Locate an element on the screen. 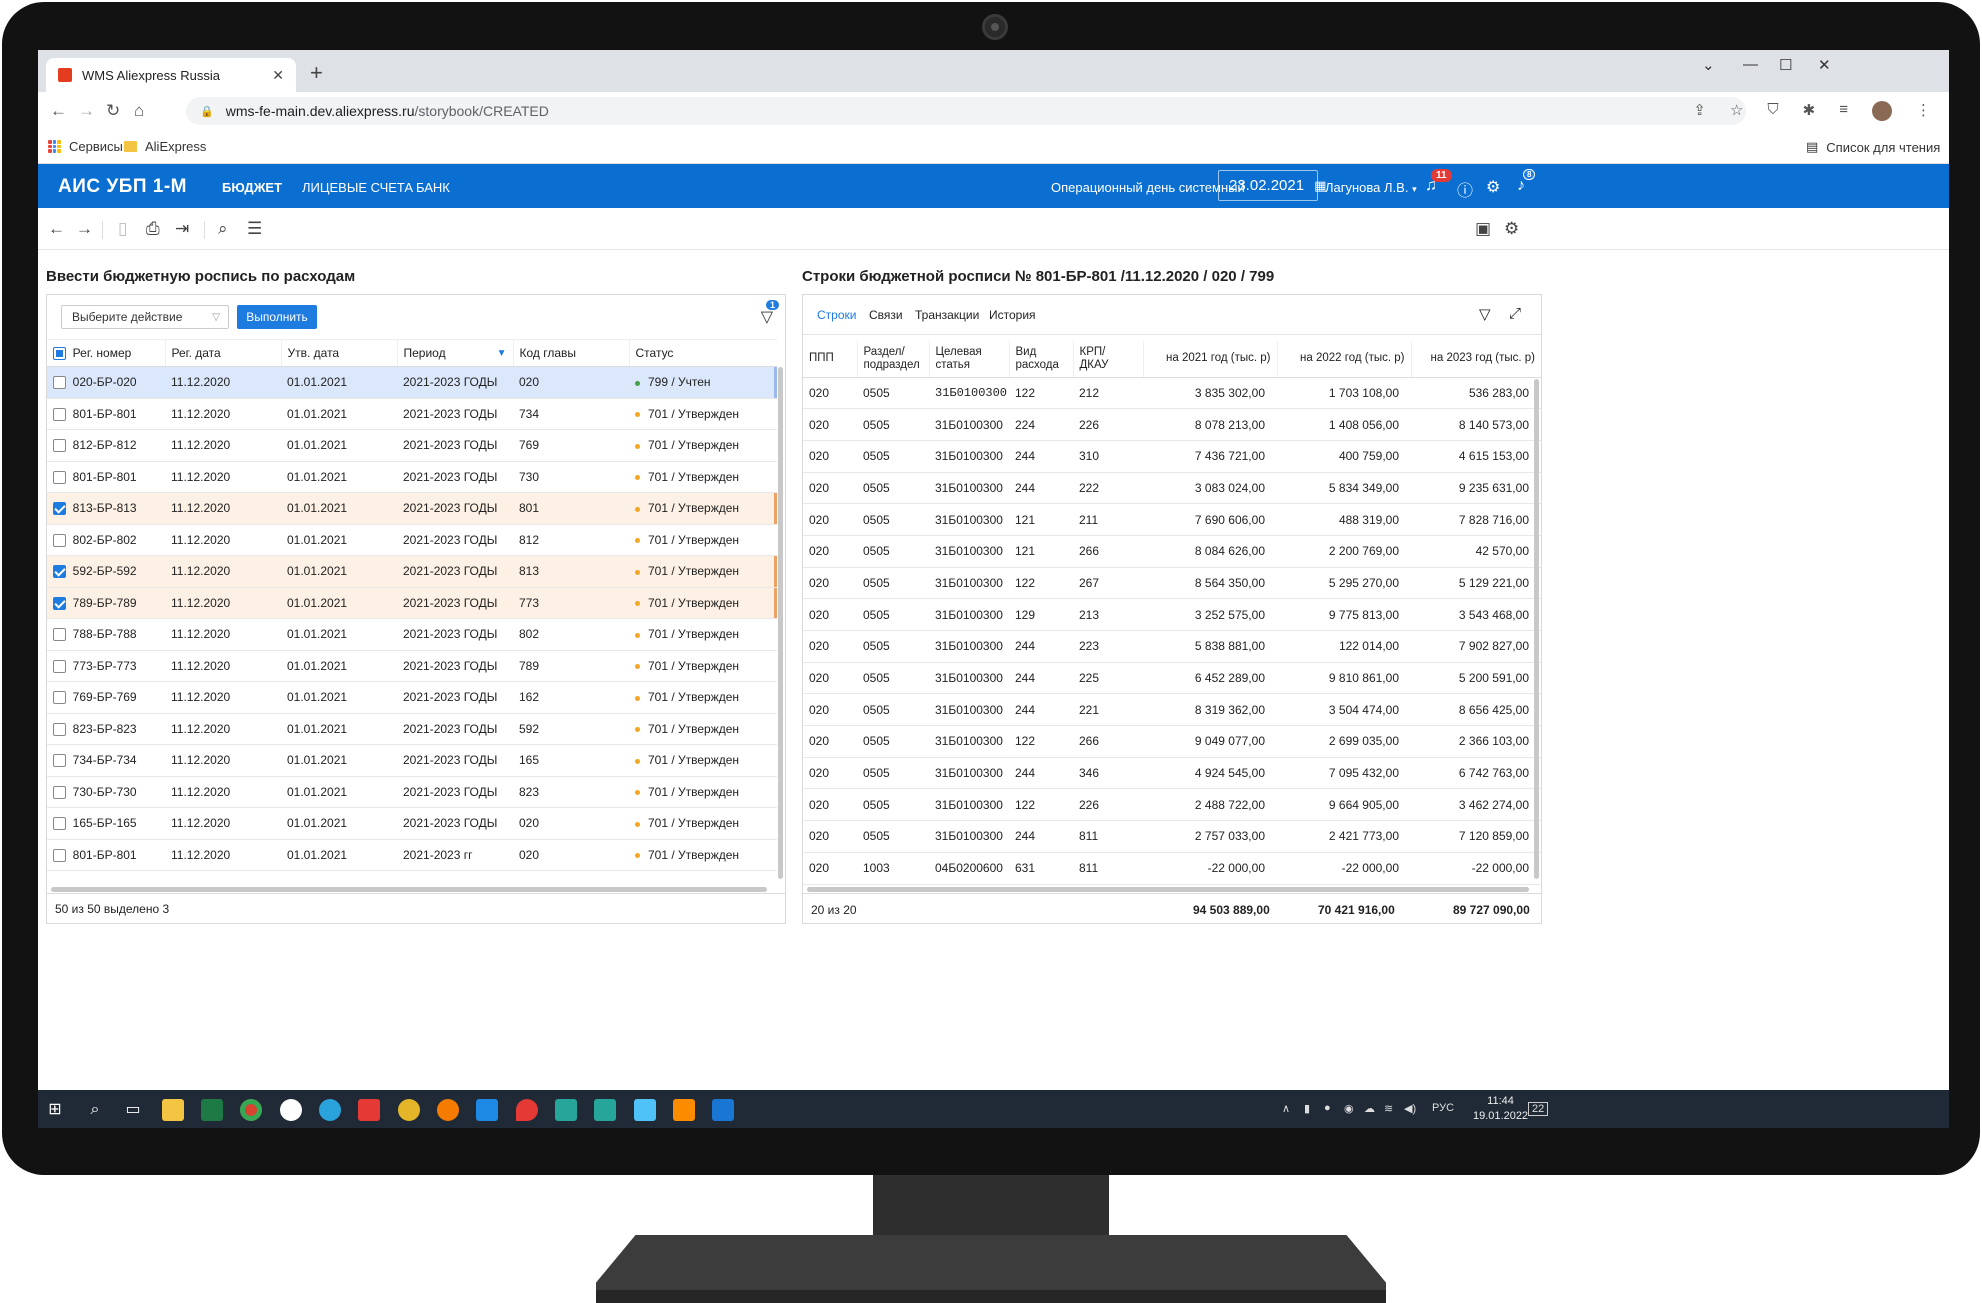 This screenshot has width=1982, height=1303. filter-icon: ▽ 1 is located at coordinates (770, 313).